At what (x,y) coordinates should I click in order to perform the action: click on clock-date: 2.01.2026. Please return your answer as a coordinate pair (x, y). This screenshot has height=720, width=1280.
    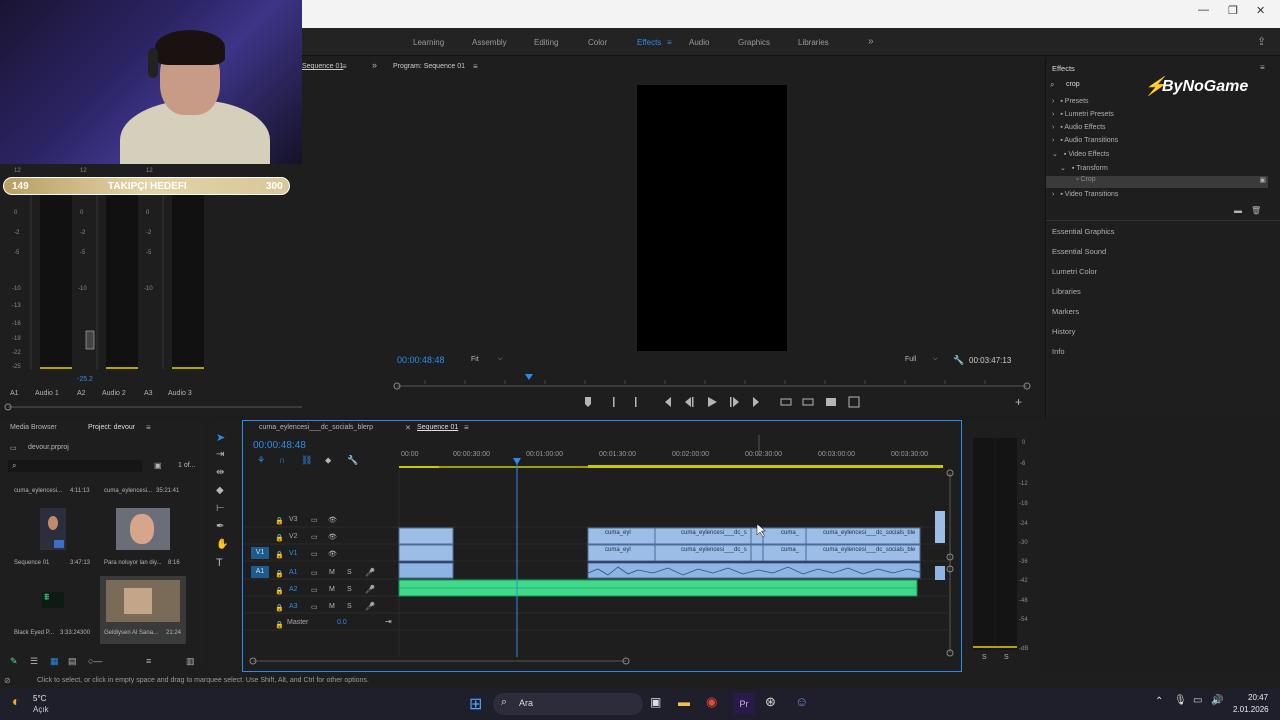
    Looking at the image, I should click on (1251, 709).